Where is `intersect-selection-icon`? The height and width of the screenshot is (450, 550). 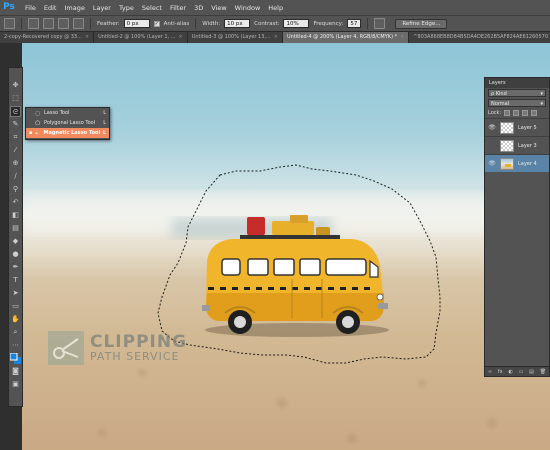 intersect-selection-icon is located at coordinates (78, 23).